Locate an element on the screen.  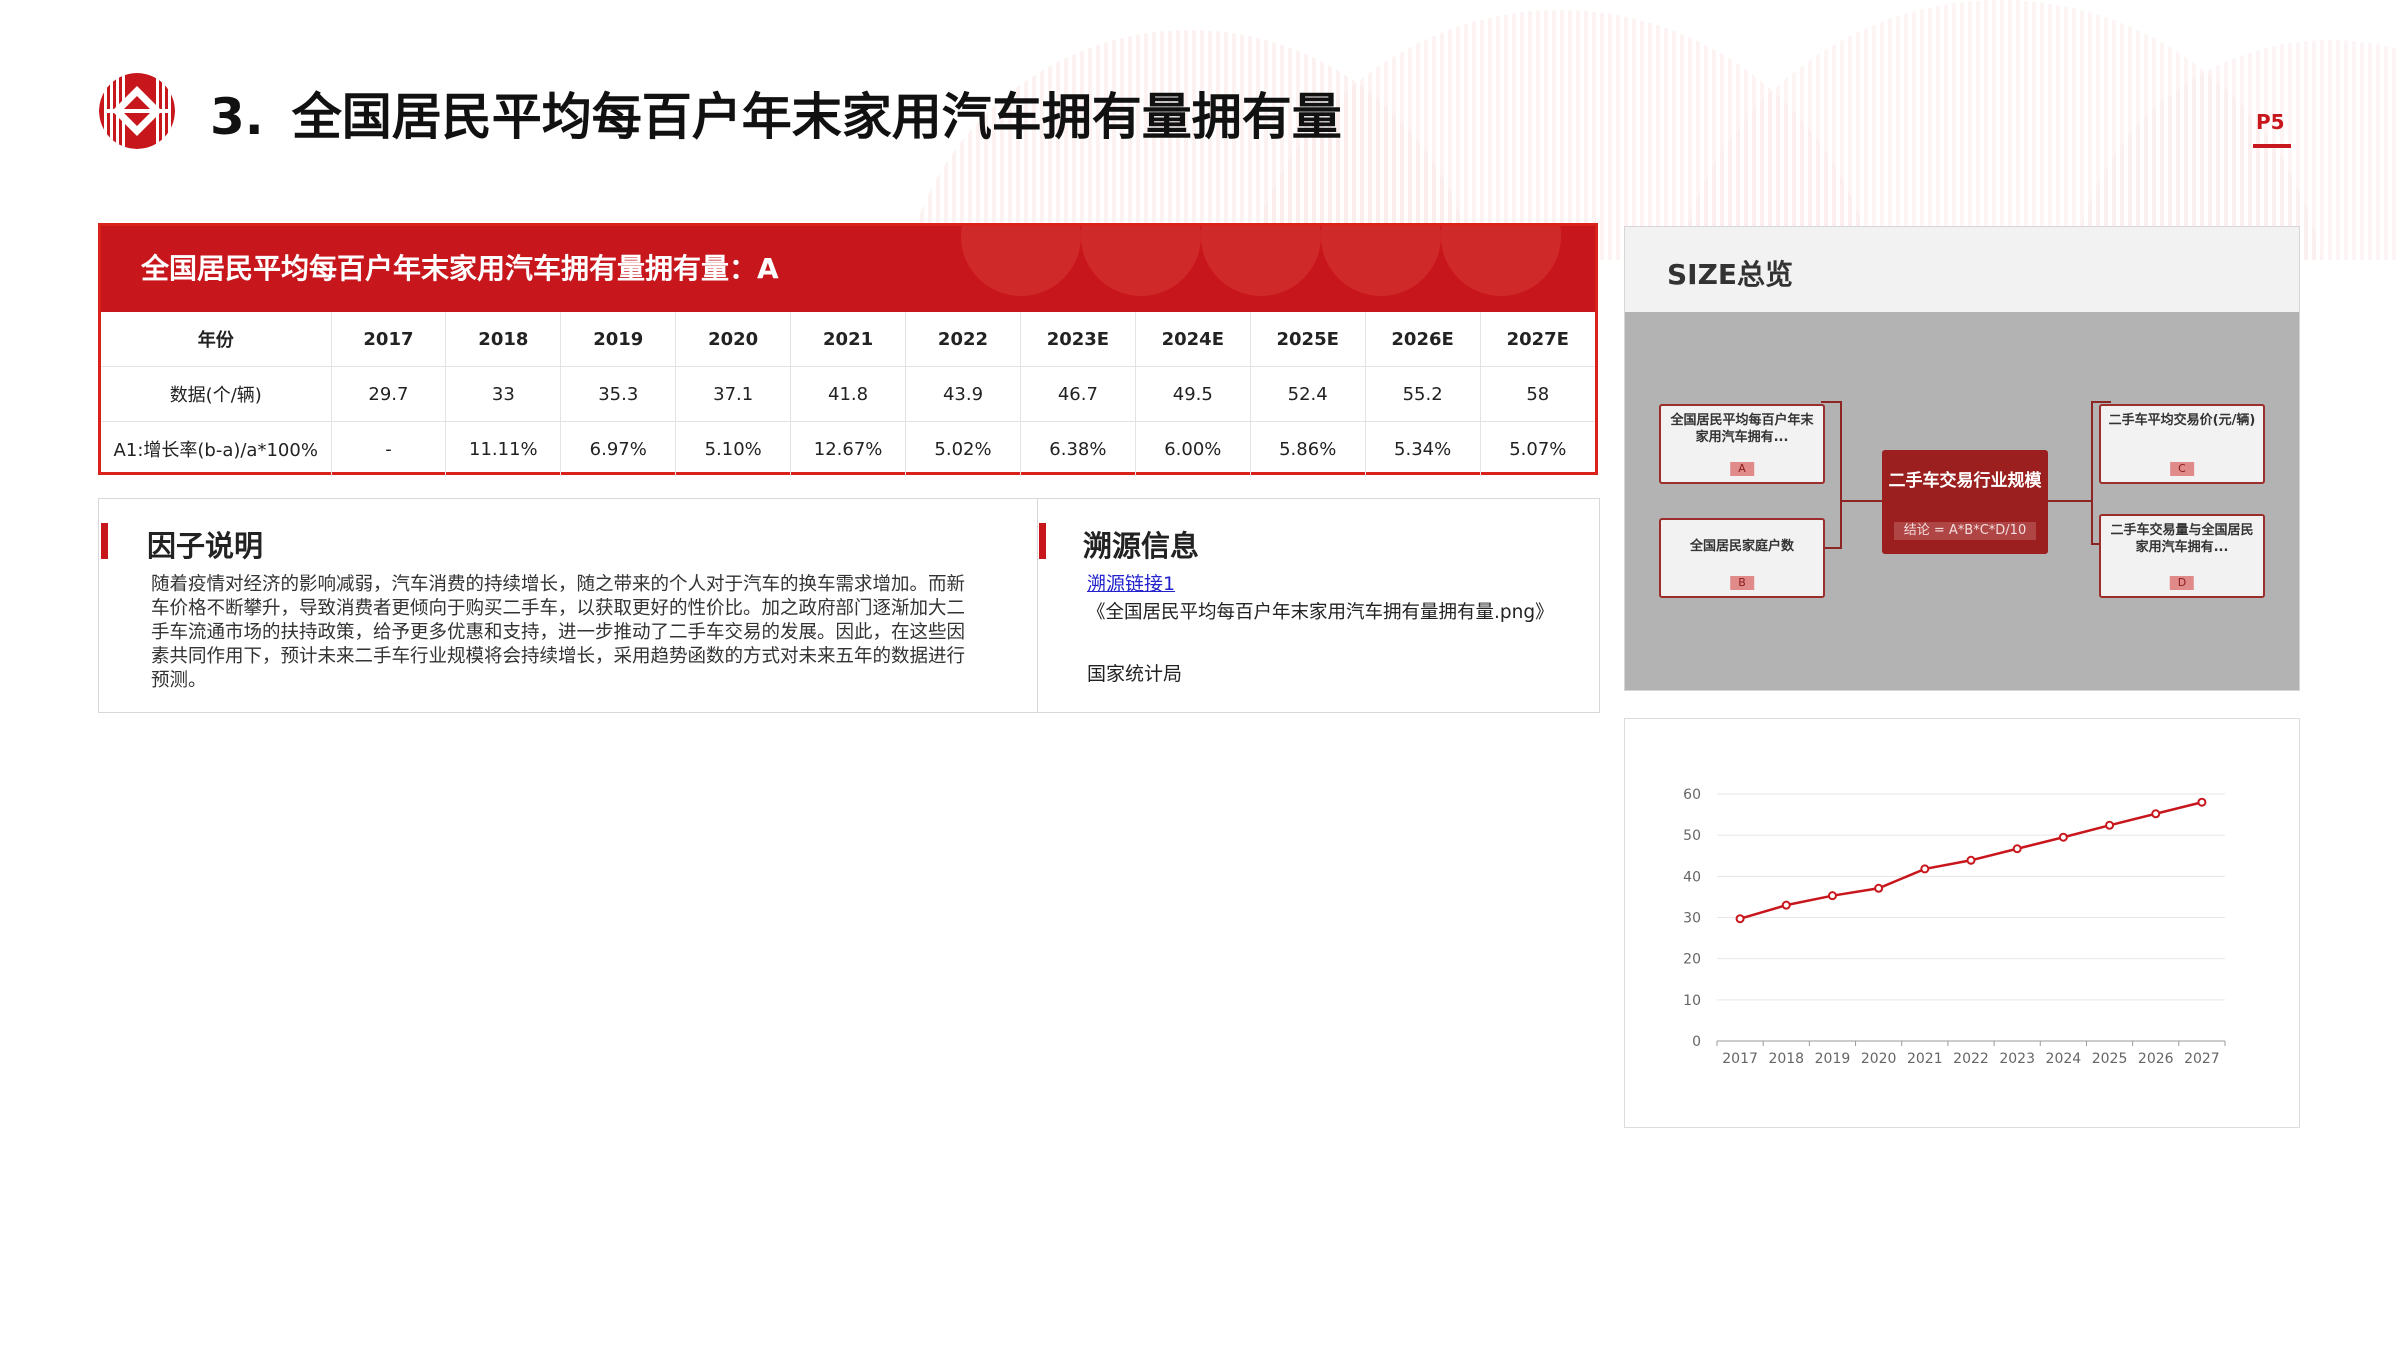
table-cell: 5.10% is located at coordinates (733, 448).